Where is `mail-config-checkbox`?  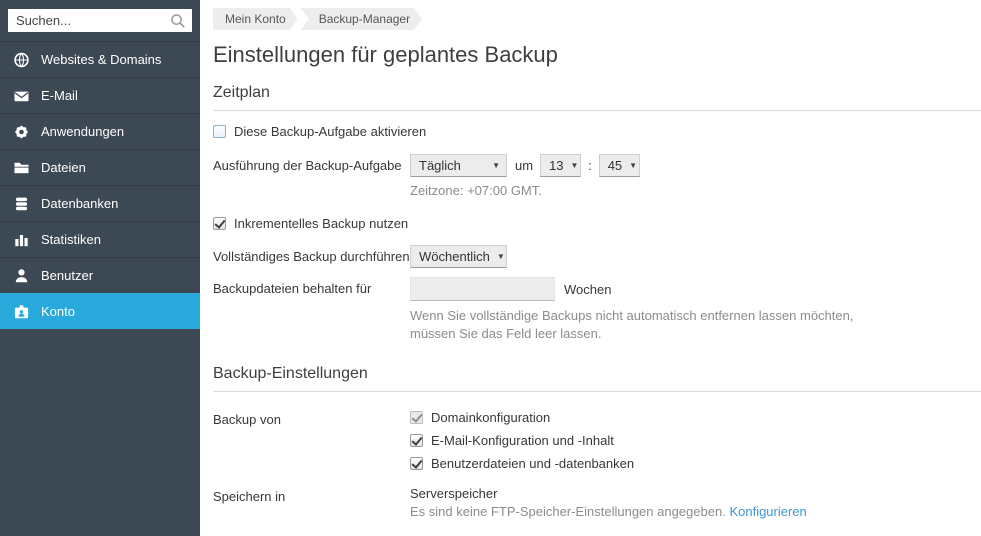 mail-config-checkbox is located at coordinates (416, 440).